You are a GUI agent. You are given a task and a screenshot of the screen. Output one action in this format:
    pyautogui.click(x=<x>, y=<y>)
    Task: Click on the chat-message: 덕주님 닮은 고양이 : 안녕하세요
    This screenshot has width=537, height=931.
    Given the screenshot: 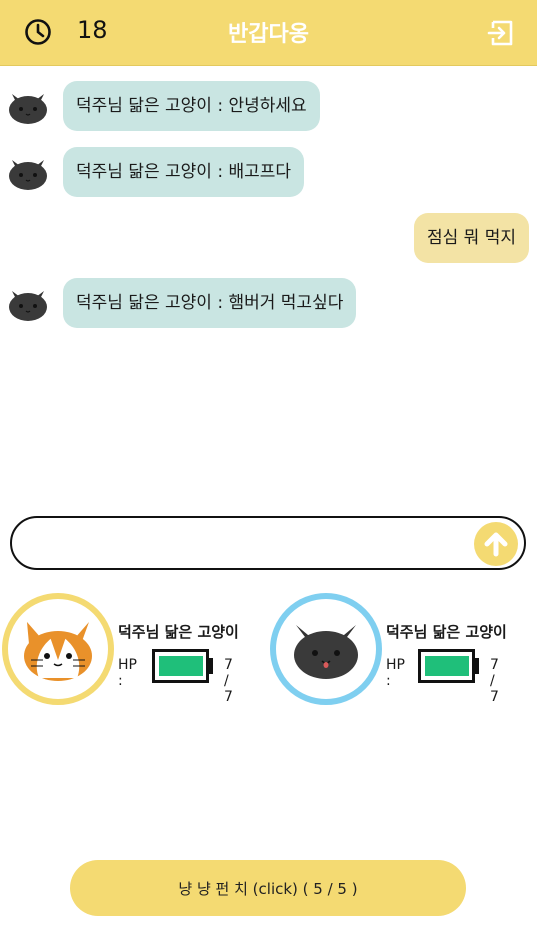 What is the action you would take?
    pyautogui.click(x=163, y=106)
    